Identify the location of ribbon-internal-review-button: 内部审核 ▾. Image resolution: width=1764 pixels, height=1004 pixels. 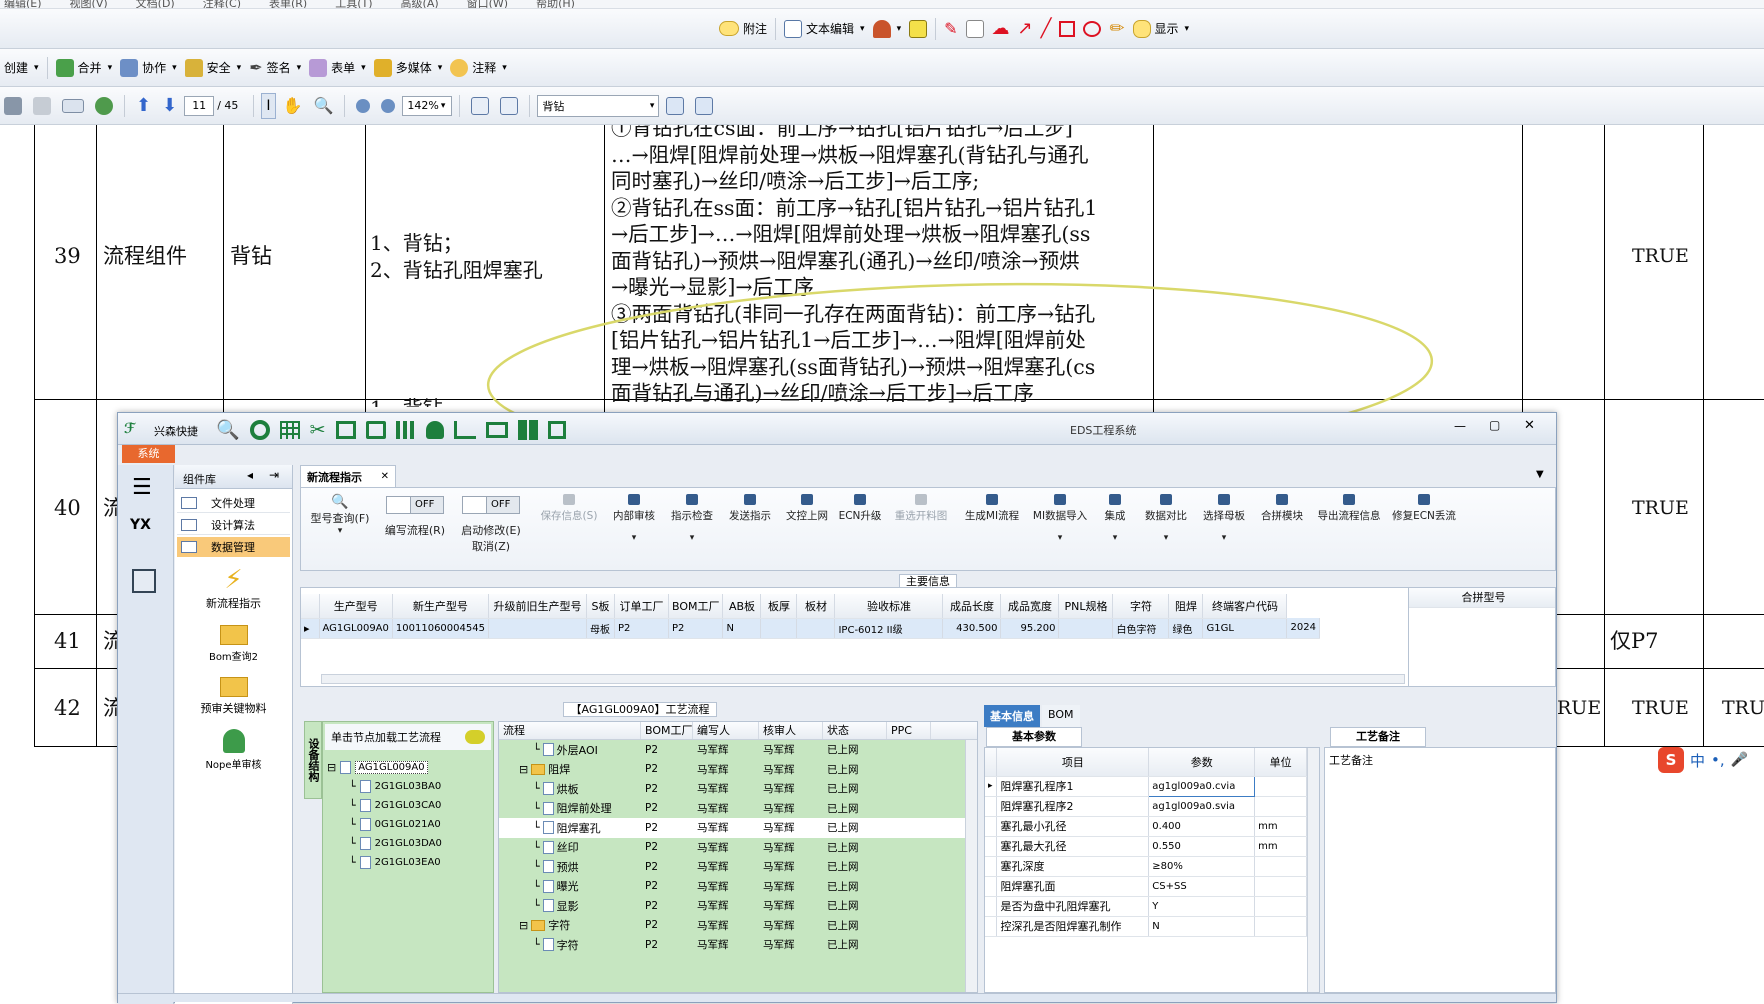
(634, 518).